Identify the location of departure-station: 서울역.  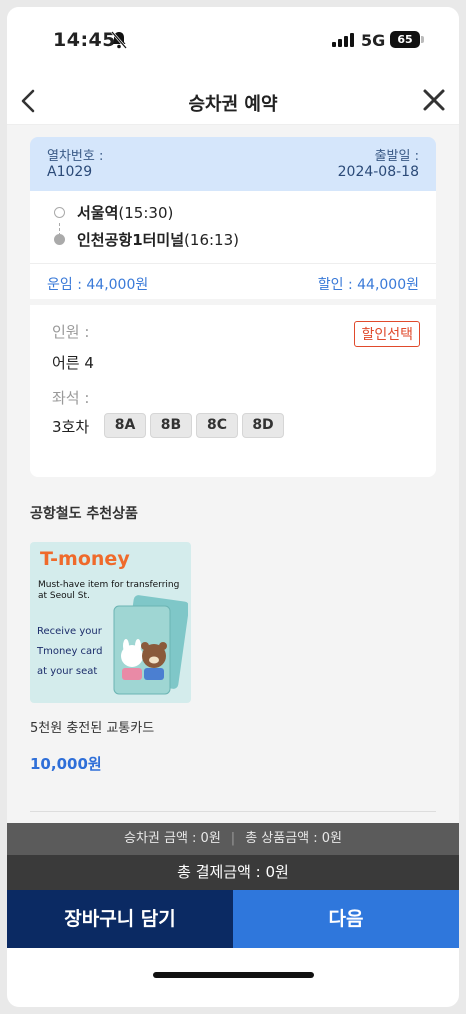
(98, 213).